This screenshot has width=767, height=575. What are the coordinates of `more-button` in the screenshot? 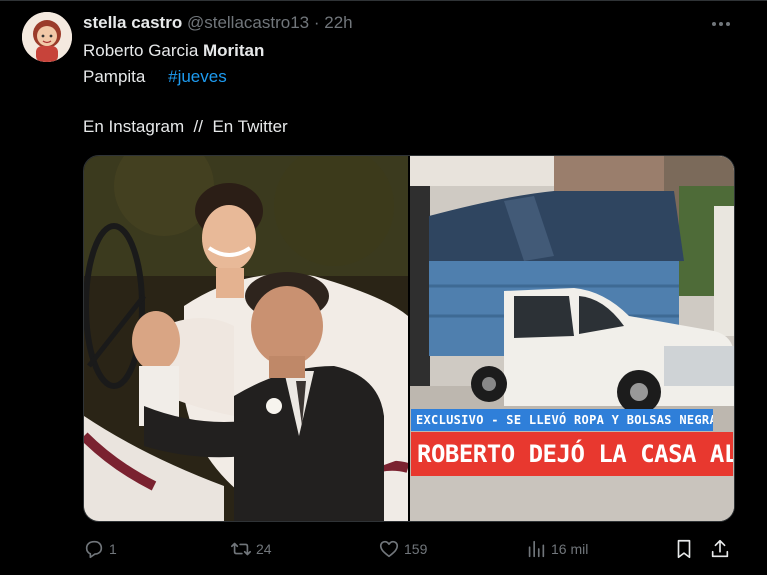 It's located at (721, 24).